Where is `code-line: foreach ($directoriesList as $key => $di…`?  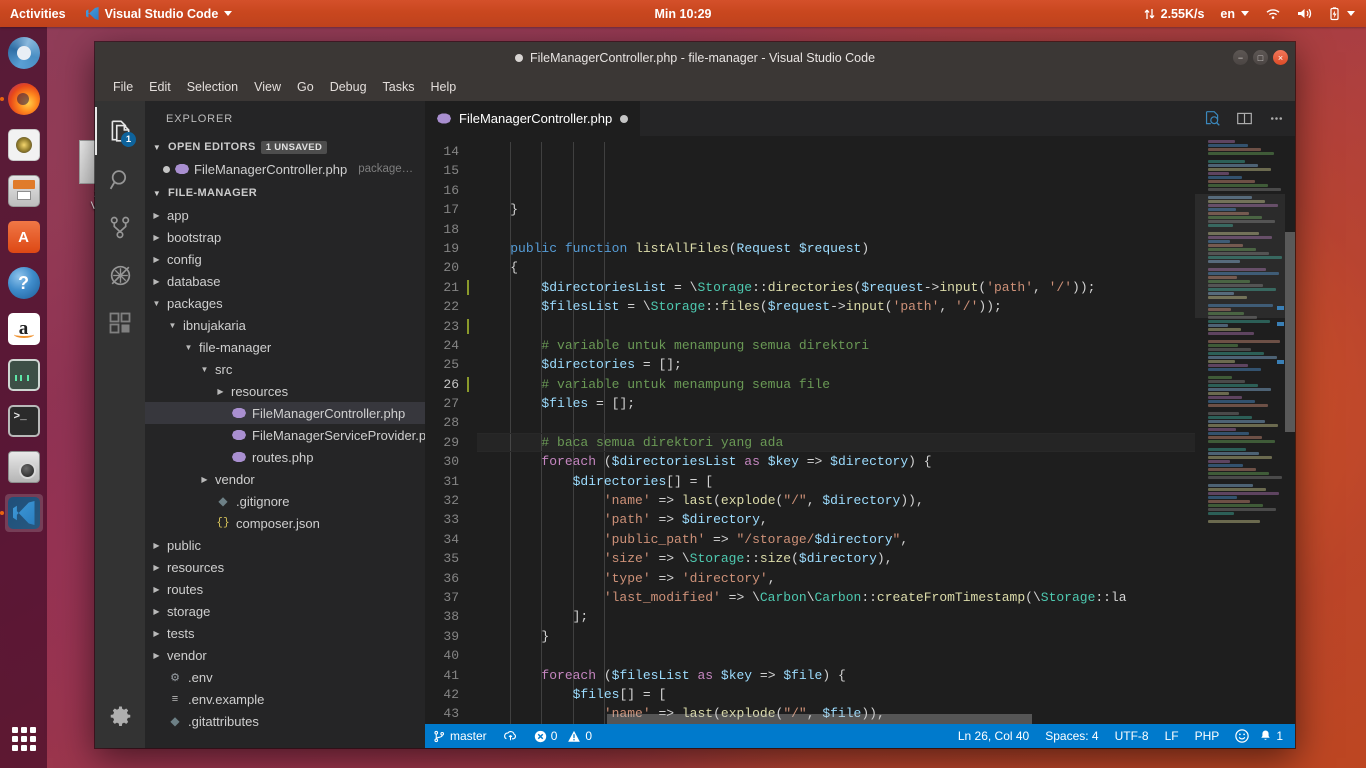
code-line: foreach ($directoriesList as $key => $di… is located at coordinates (836, 461).